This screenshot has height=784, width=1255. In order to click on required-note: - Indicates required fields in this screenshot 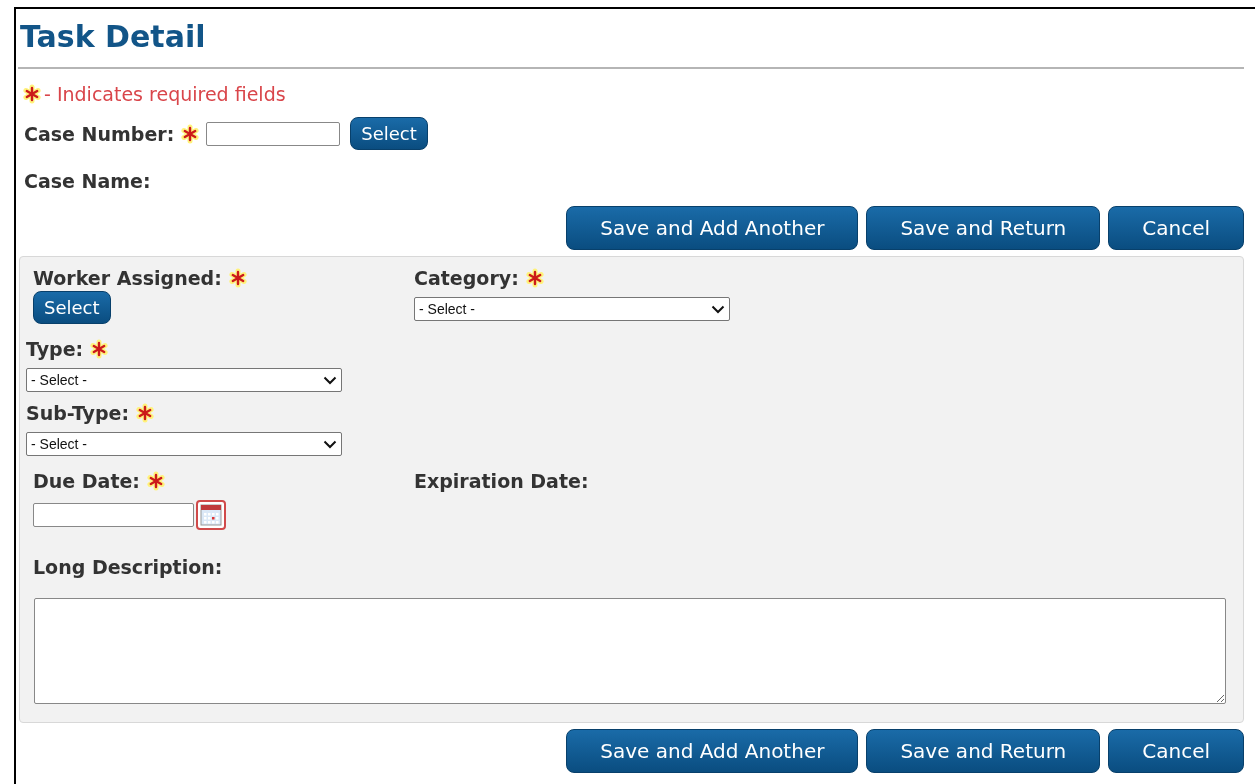, I will do `click(165, 94)`.